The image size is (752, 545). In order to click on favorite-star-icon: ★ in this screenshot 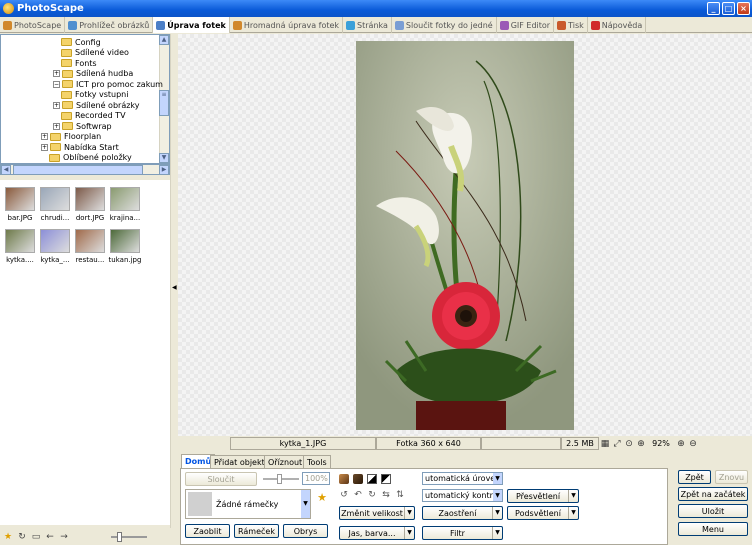, I will do `click(8, 537)`.